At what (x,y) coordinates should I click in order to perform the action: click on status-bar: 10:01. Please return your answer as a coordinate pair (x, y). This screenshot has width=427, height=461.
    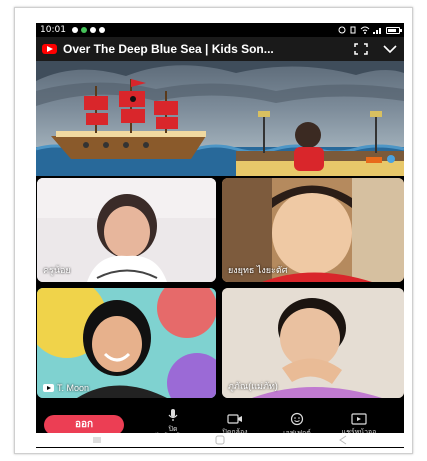
    Looking at the image, I should click on (220, 30).